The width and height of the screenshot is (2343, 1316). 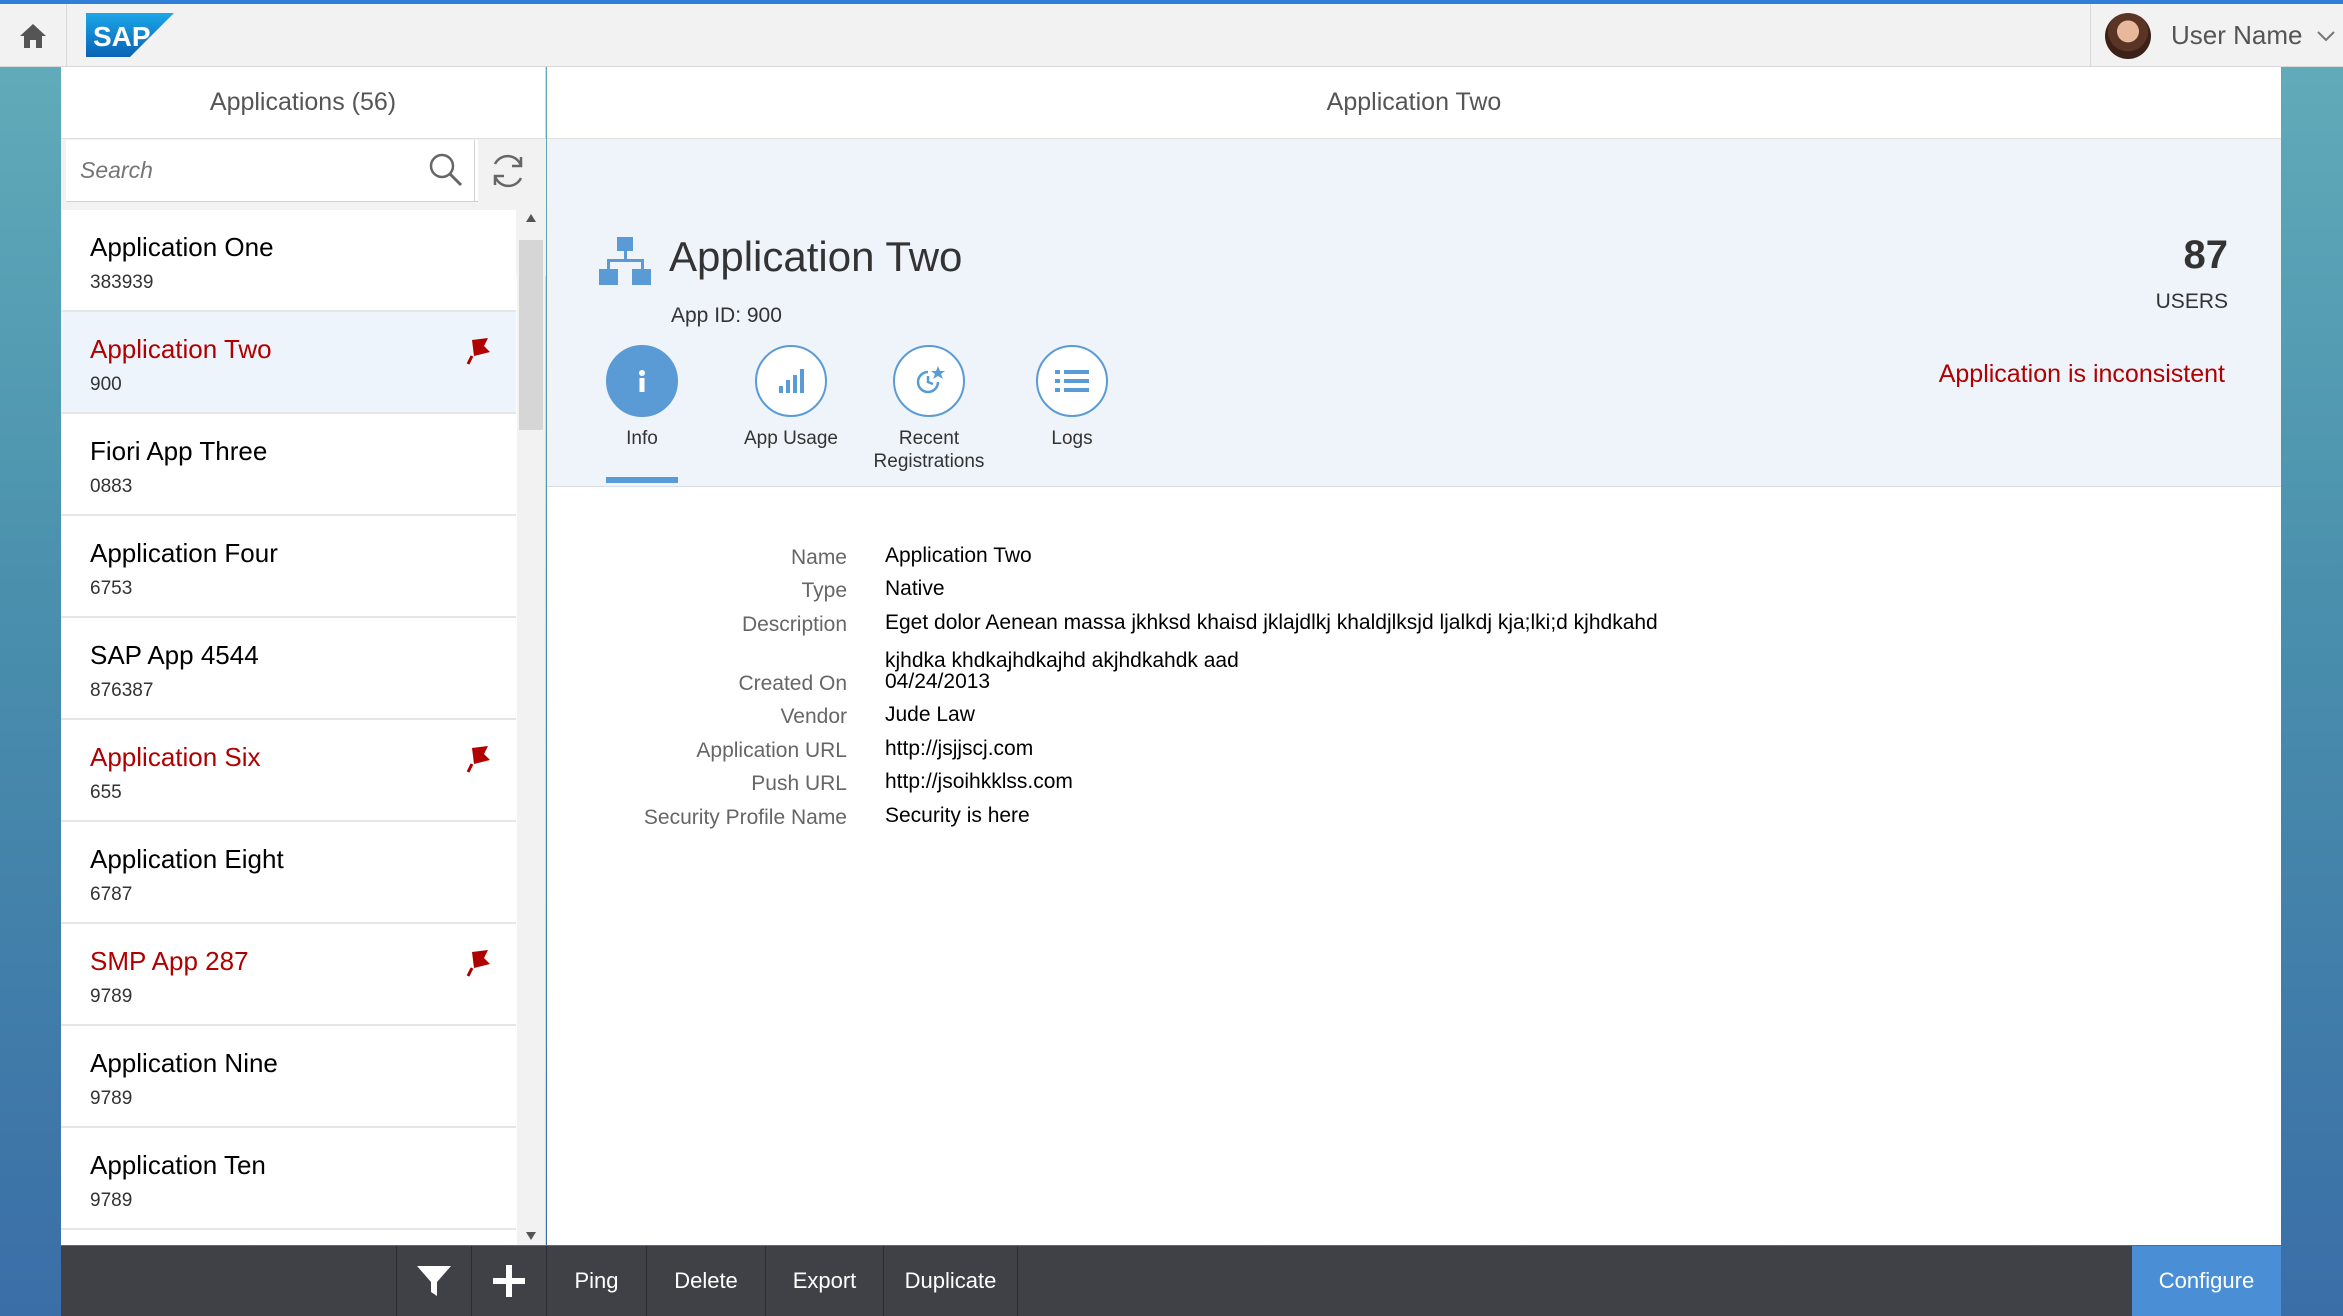 I want to click on list-item: Application Six 655, so click(x=288, y=771).